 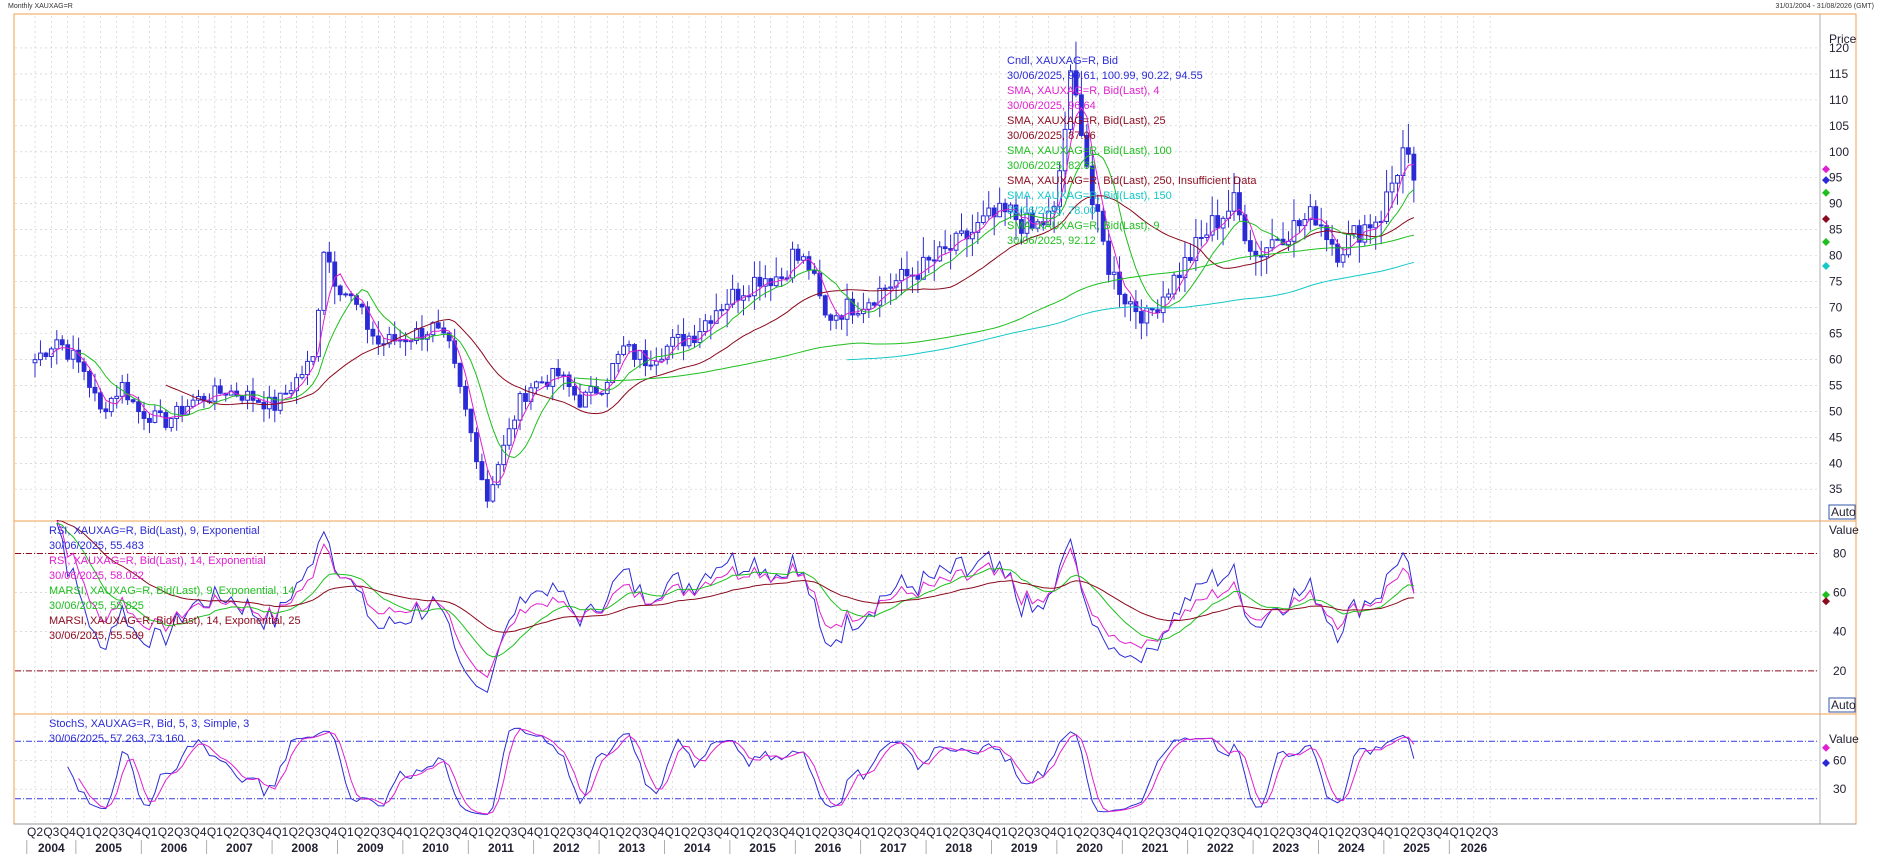 I want to click on year-label: 2018, so click(x=958, y=848).